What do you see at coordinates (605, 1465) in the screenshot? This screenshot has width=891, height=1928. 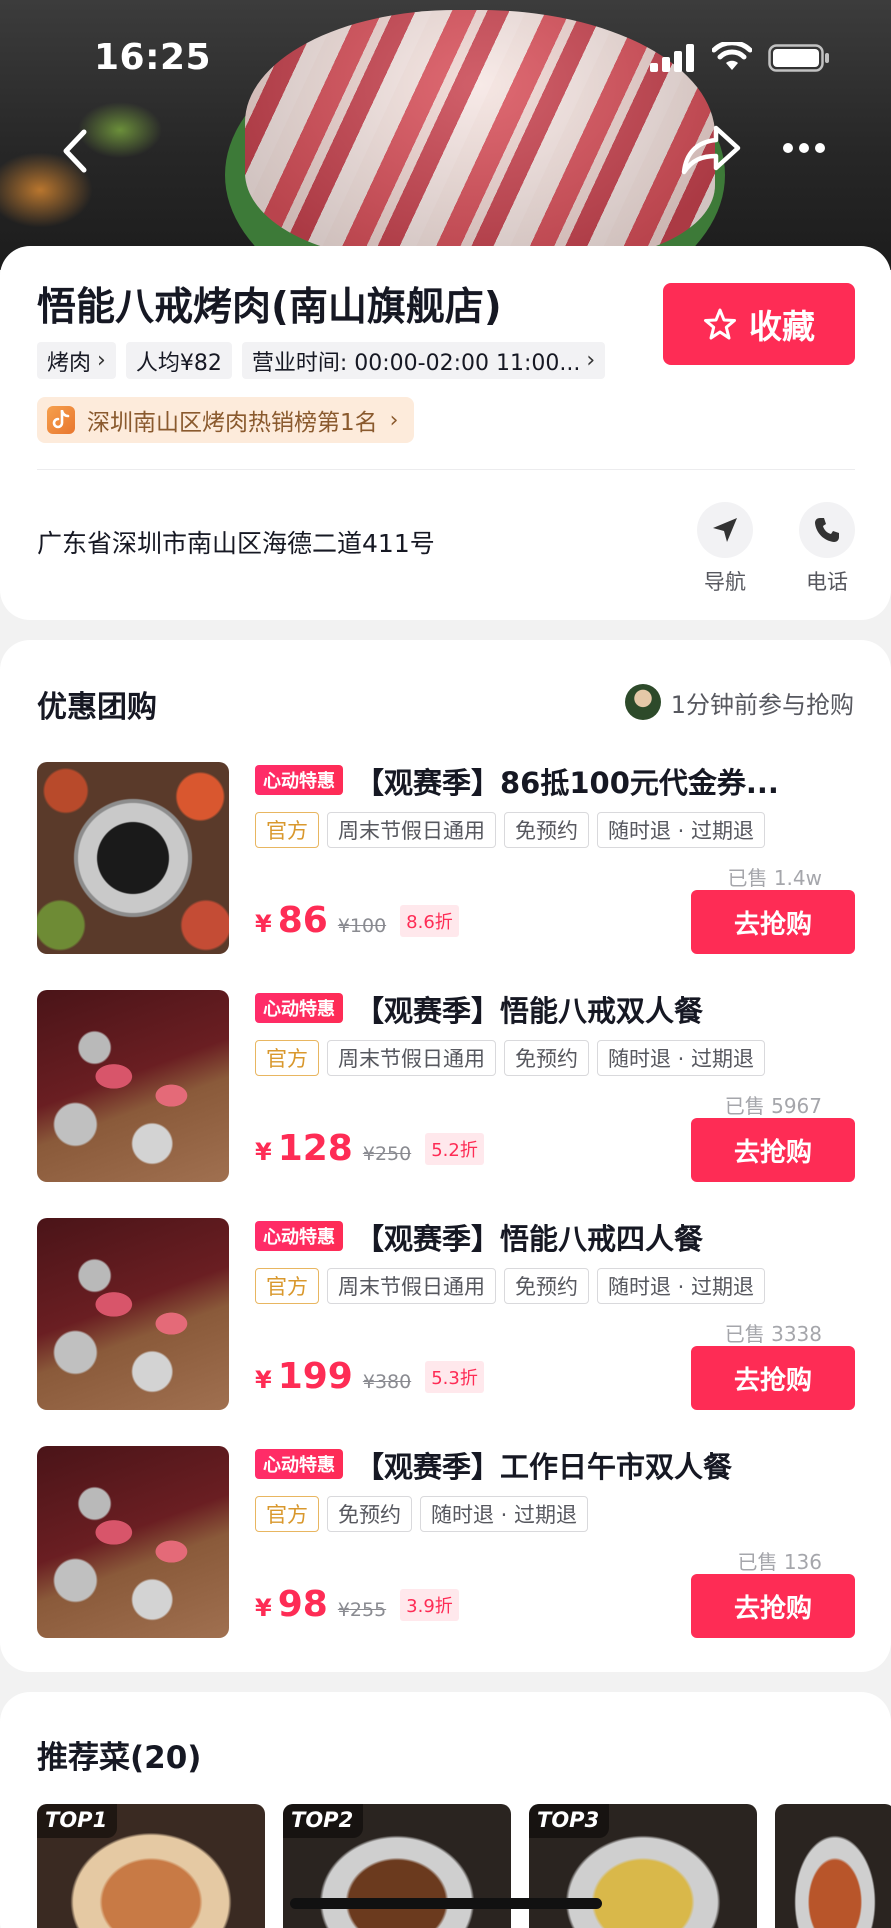 I see `deal-title: 【观赛季】工作日午市双人餐` at bounding box center [605, 1465].